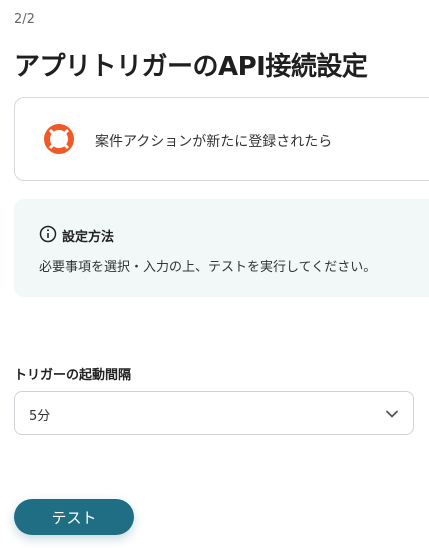  Describe the element at coordinates (73, 375) in the screenshot. I see `interval-label: トリガーの起動間隔` at that location.